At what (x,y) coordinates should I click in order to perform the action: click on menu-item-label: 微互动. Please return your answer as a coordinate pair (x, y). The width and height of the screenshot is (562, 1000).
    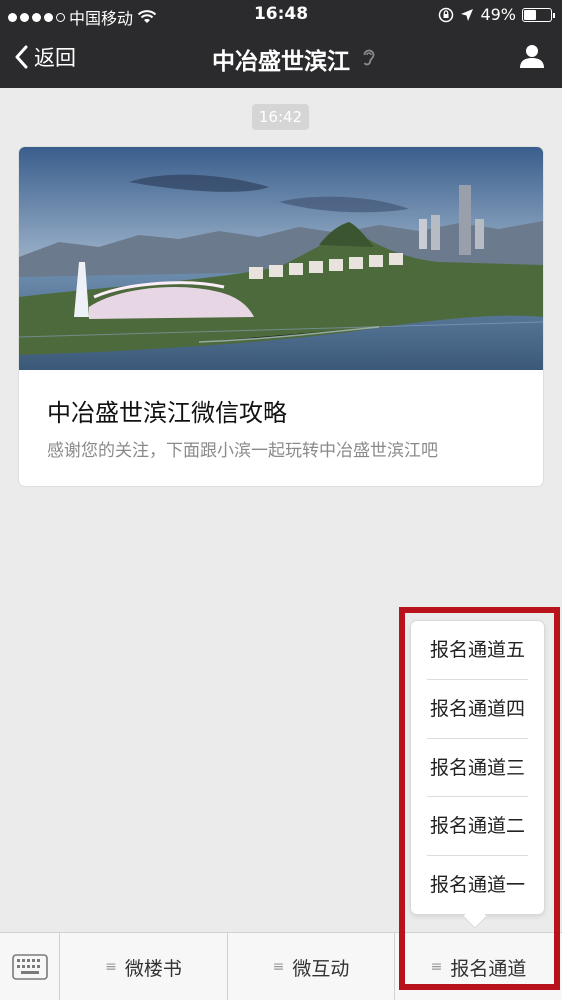
    Looking at the image, I should click on (321, 968).